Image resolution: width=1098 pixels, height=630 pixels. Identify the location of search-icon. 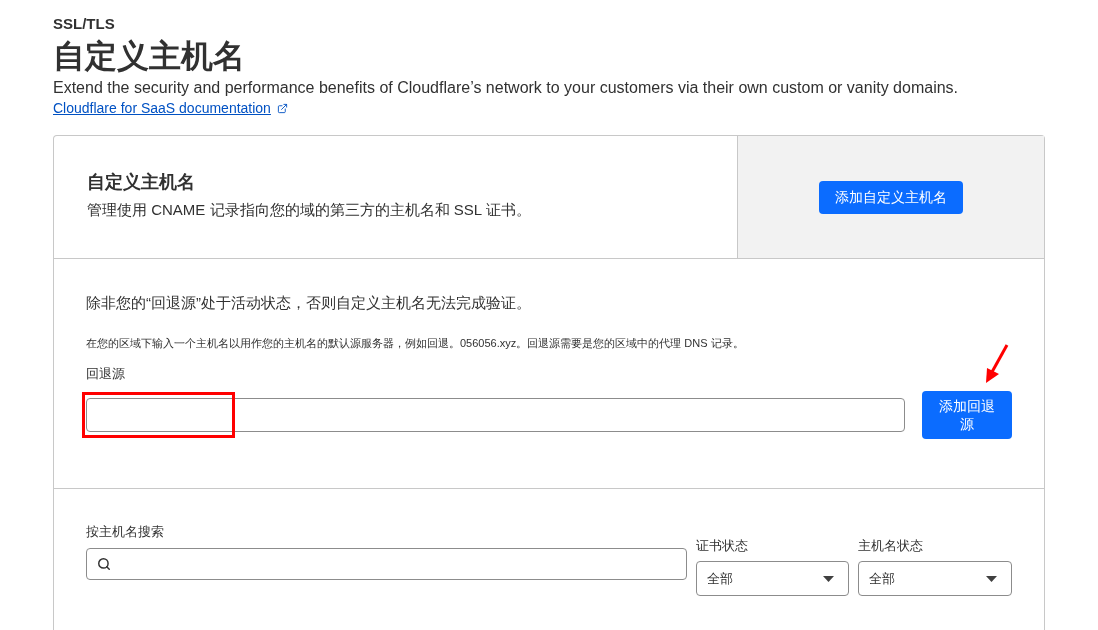
(104, 564).